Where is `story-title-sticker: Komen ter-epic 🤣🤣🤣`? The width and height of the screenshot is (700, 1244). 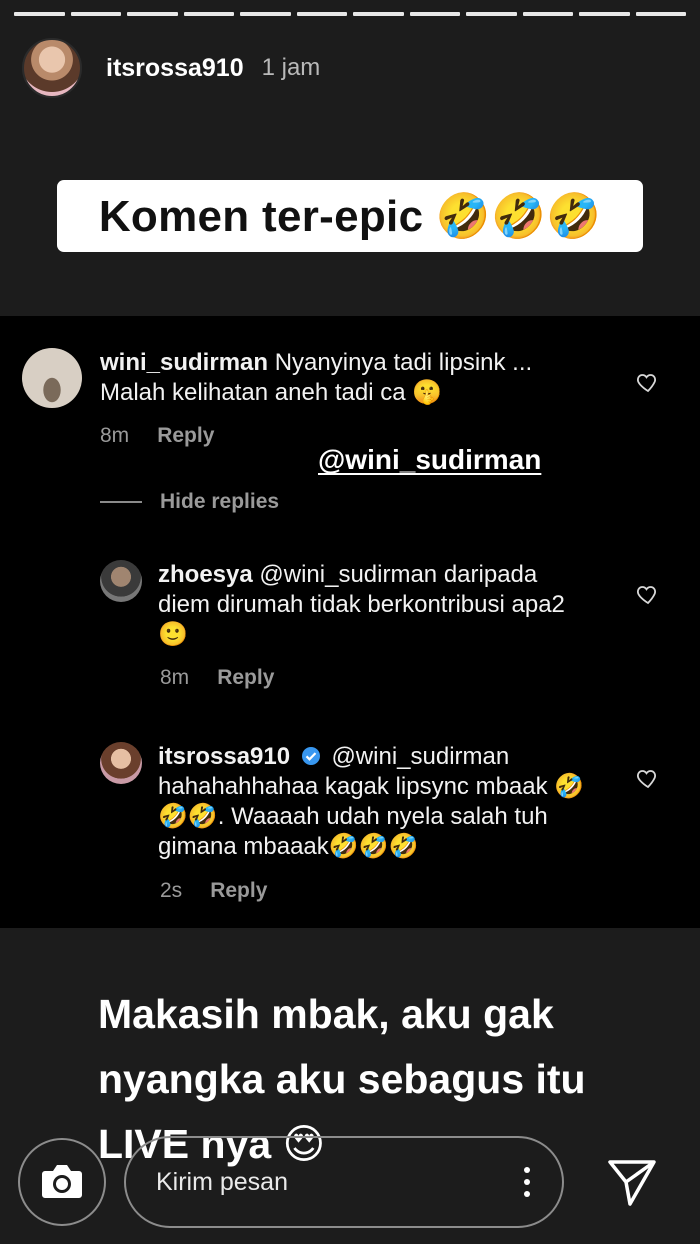
story-title-sticker: Komen ter-epic 🤣🤣🤣 is located at coordinates (350, 216).